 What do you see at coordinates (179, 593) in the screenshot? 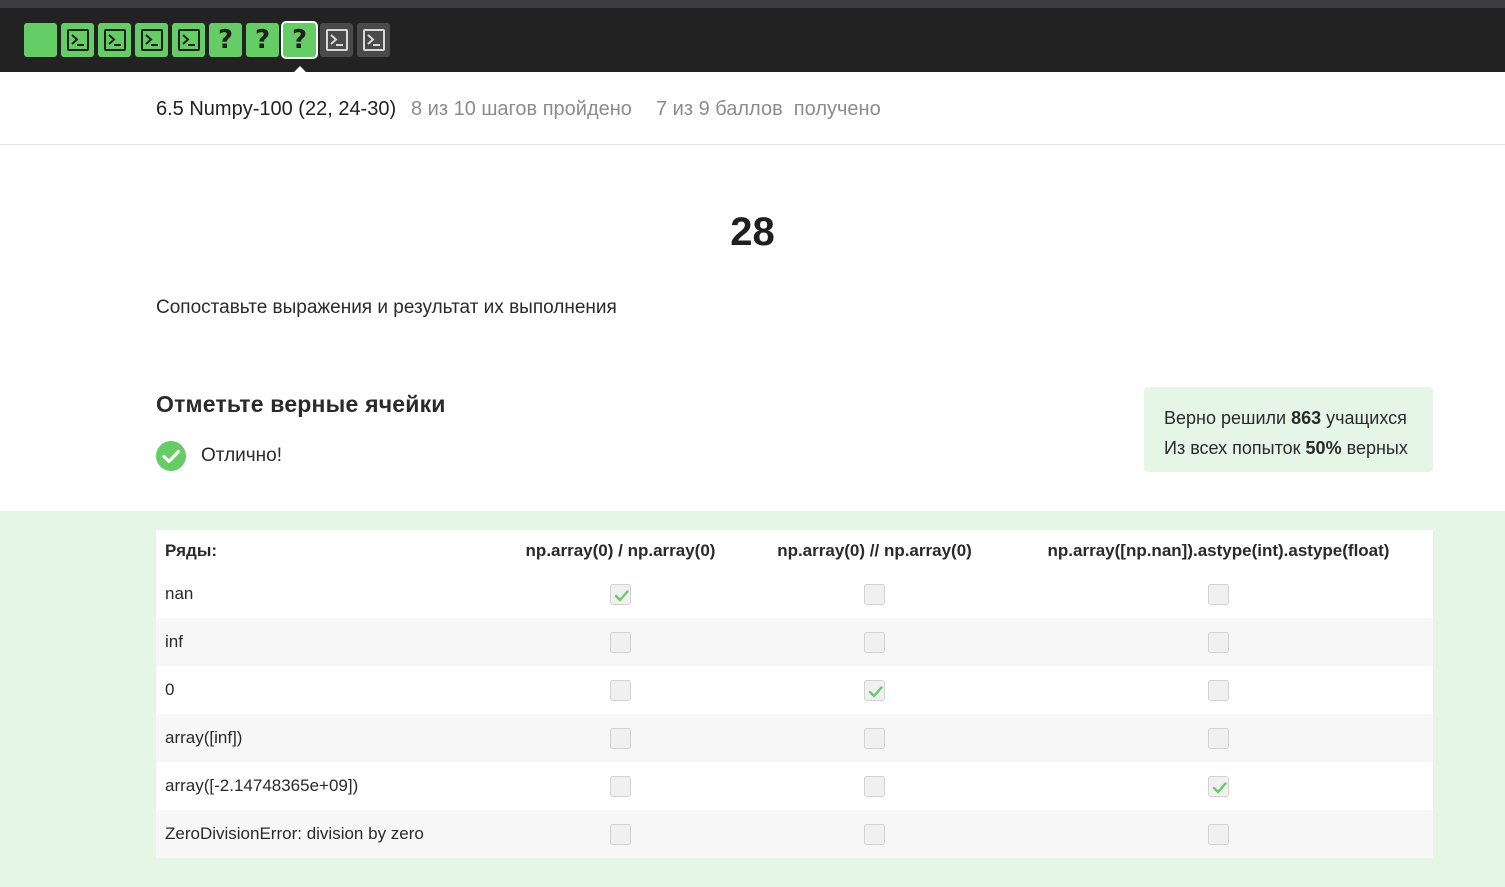
I see `row-label: nan` at bounding box center [179, 593].